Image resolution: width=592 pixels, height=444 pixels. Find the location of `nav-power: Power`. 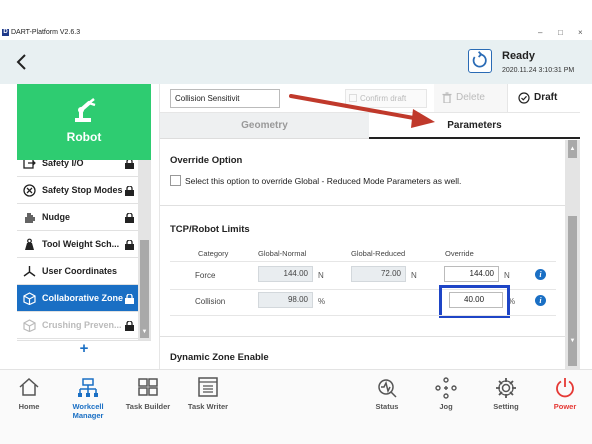

nav-power: Power is located at coordinates (565, 394).